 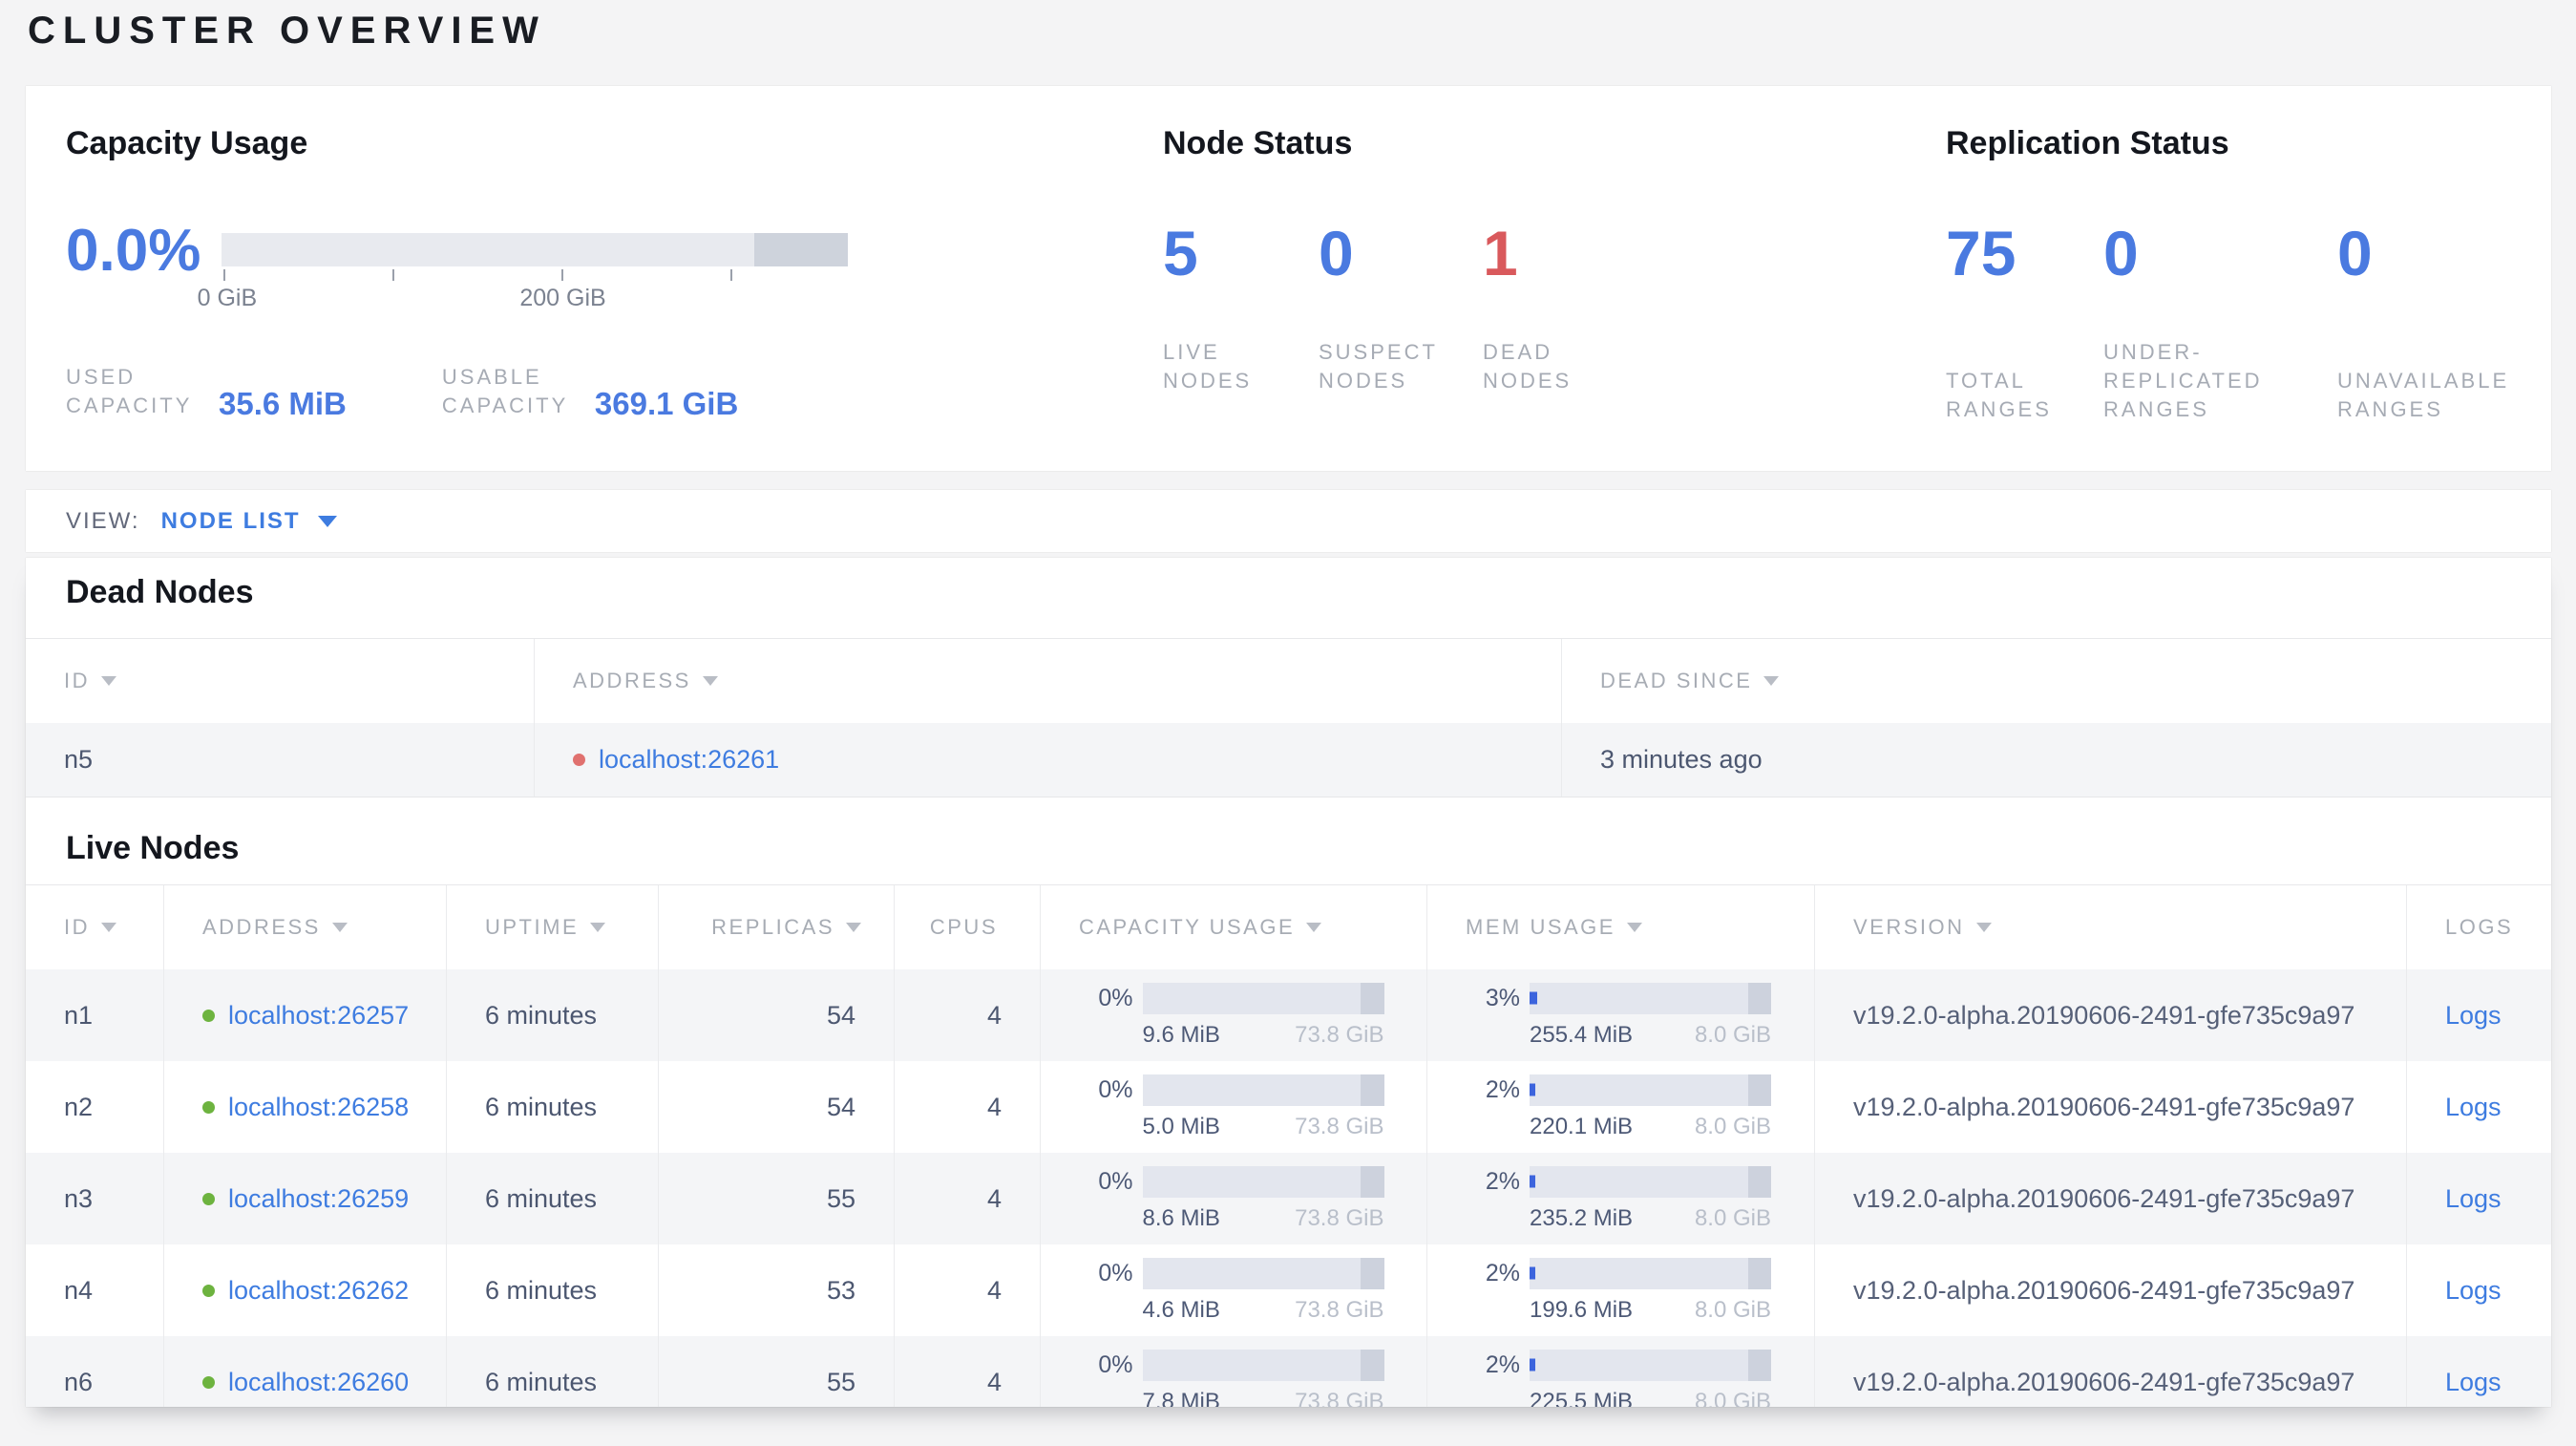 What do you see at coordinates (1233, 1015) in the screenshot?
I see `node-capacity-usage-cell: 0% 9.6 MiB 73.8 GiB` at bounding box center [1233, 1015].